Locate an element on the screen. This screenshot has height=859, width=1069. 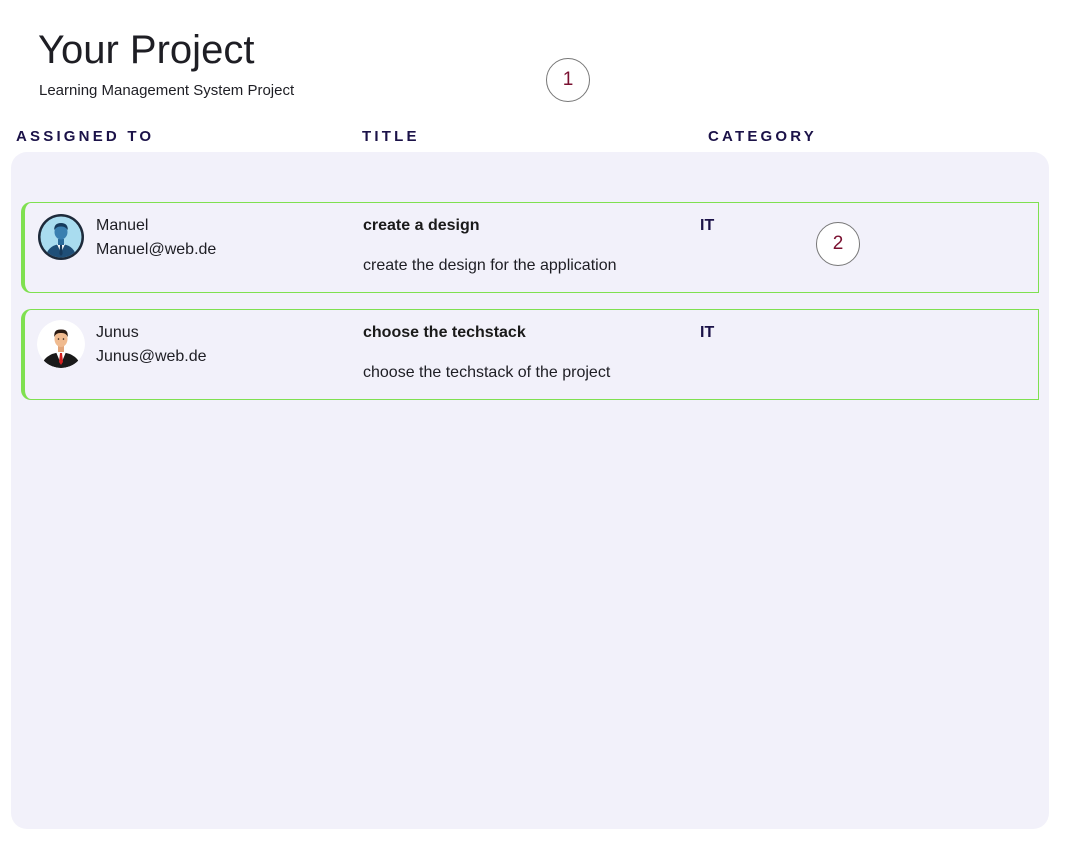
businessman-red-tie-avatar-icon is located at coordinates (61, 344).